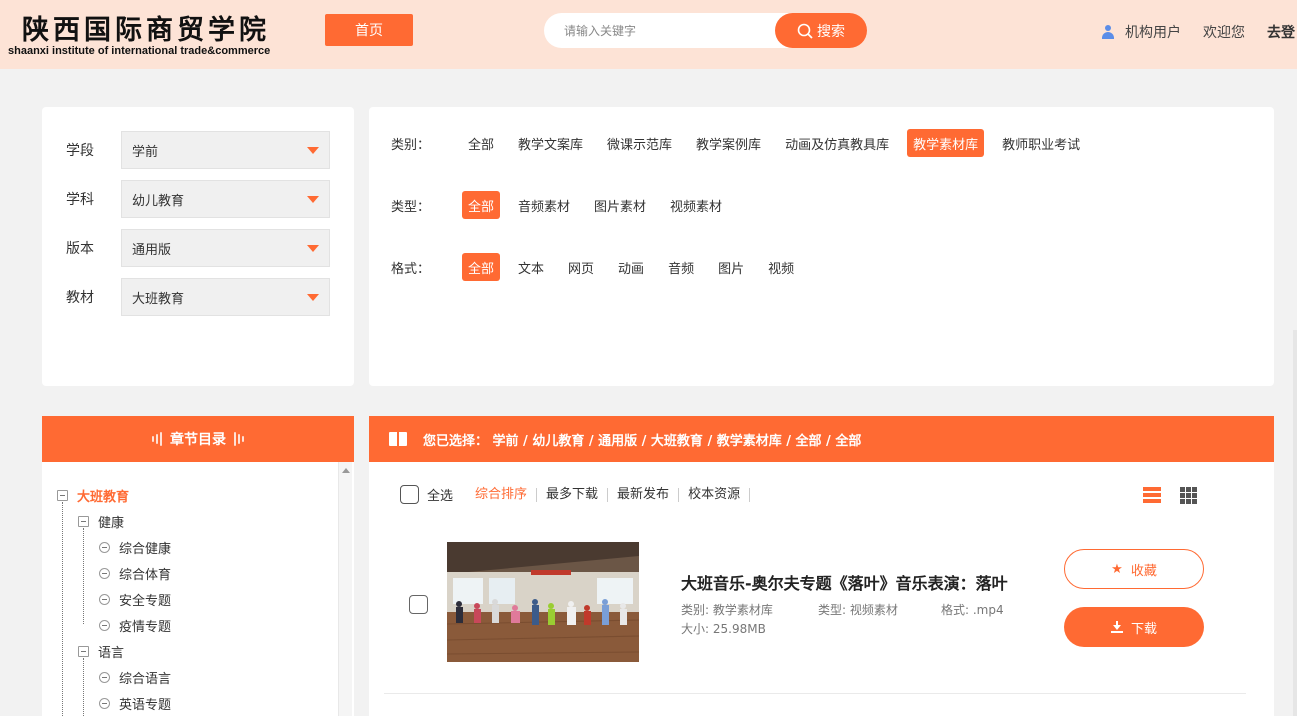 The width and height of the screenshot is (1297, 716). What do you see at coordinates (411, 207) in the screenshot?
I see `type-label: 类型：` at bounding box center [411, 207].